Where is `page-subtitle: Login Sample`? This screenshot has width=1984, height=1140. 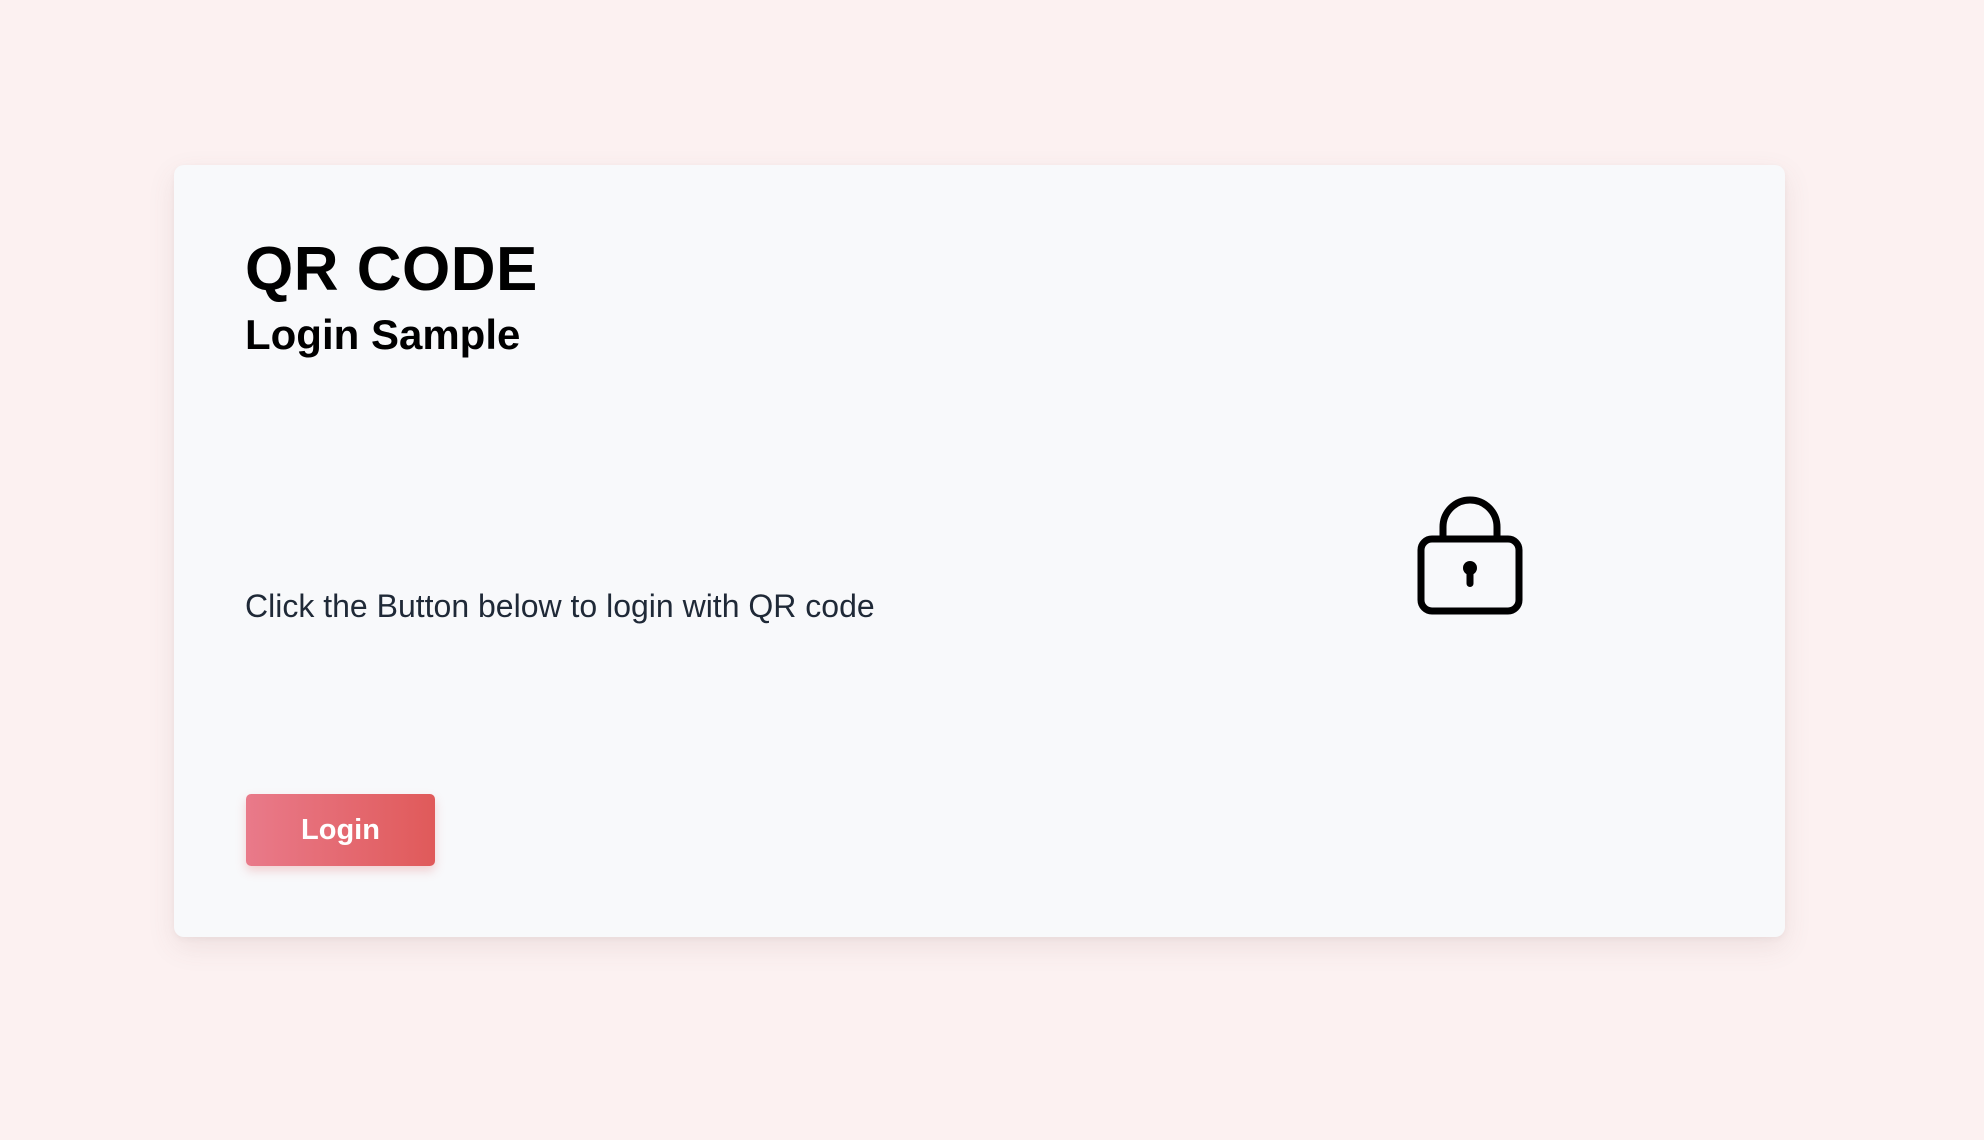 page-subtitle: Login Sample is located at coordinates (383, 334).